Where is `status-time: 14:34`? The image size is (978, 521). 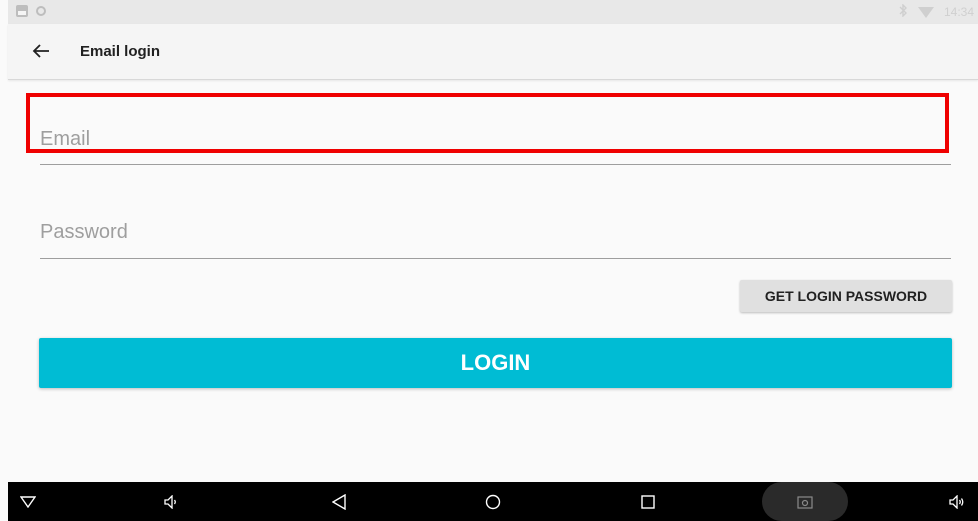 status-time: 14:34 is located at coordinates (958, 12).